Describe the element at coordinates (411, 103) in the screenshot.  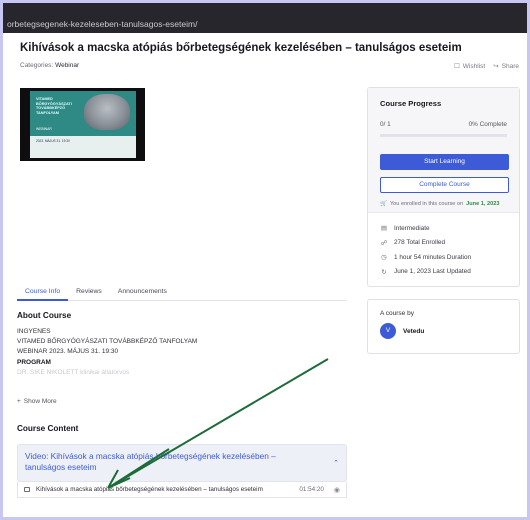
I see `progress-heading: Course Progress` at that location.